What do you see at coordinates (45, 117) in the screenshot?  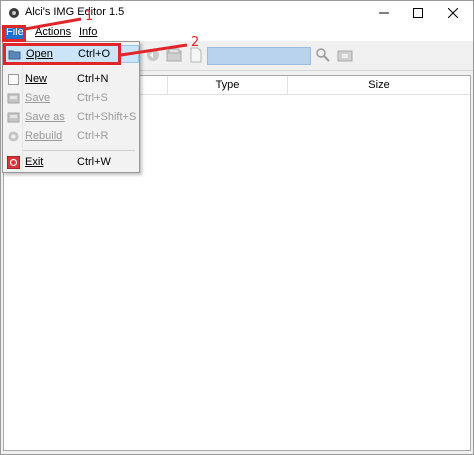 I see `menu-item-save-as-label: Save as` at bounding box center [45, 117].